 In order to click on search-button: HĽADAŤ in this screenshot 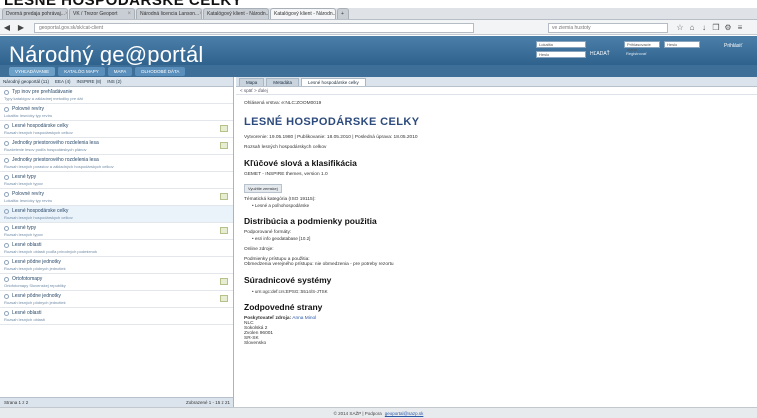, I will do `click(603, 54)`.